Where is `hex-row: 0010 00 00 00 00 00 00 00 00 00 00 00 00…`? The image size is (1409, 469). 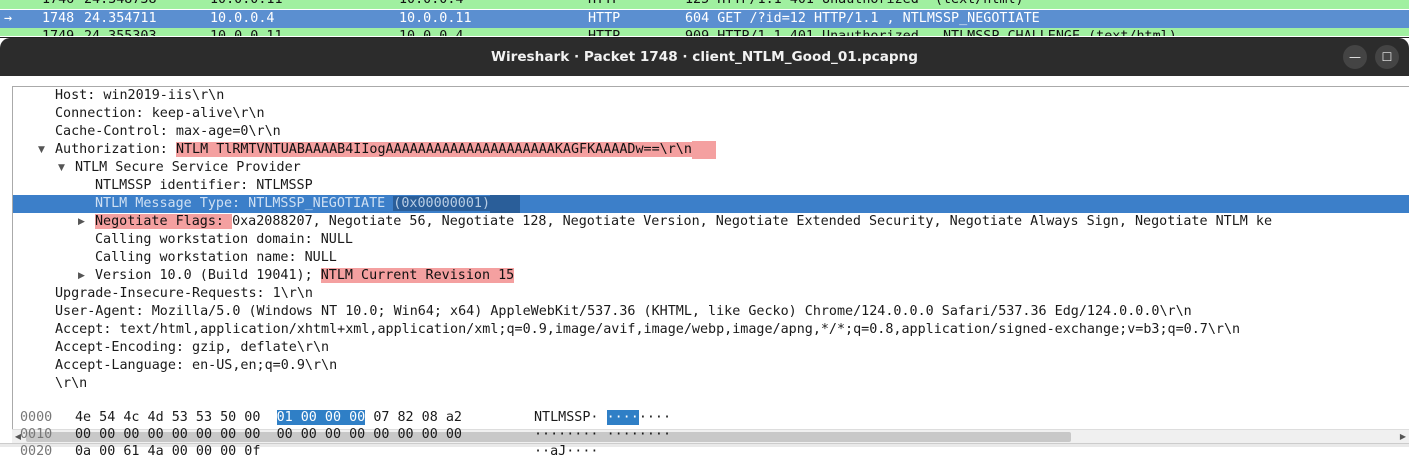
hex-row: 0010 00 00 00 00 00 00 00 00 00 00 00 00… is located at coordinates (341, 434).